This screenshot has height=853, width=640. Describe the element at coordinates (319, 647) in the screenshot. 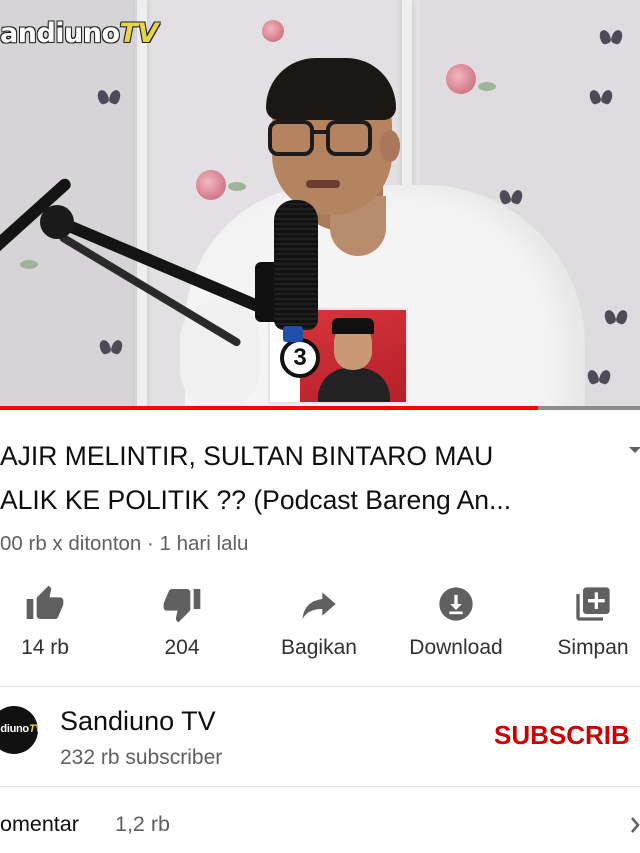

I see `share-label: Bagikan` at that location.